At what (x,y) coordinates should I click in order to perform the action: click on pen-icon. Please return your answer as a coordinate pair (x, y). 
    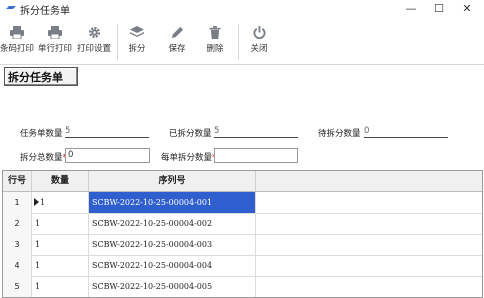
    Looking at the image, I should click on (177, 32).